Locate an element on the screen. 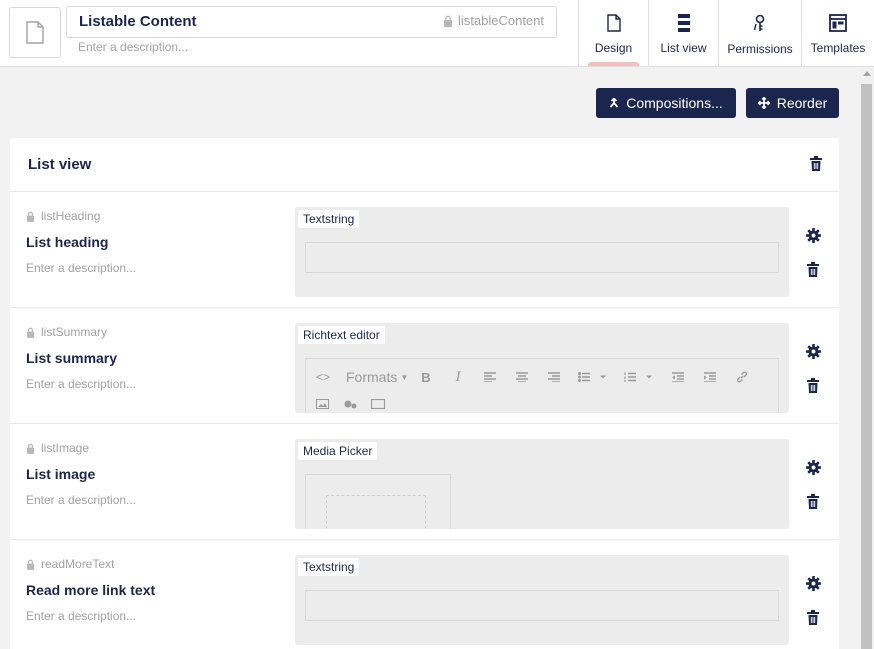  property-name: List heading is located at coordinates (67, 242).